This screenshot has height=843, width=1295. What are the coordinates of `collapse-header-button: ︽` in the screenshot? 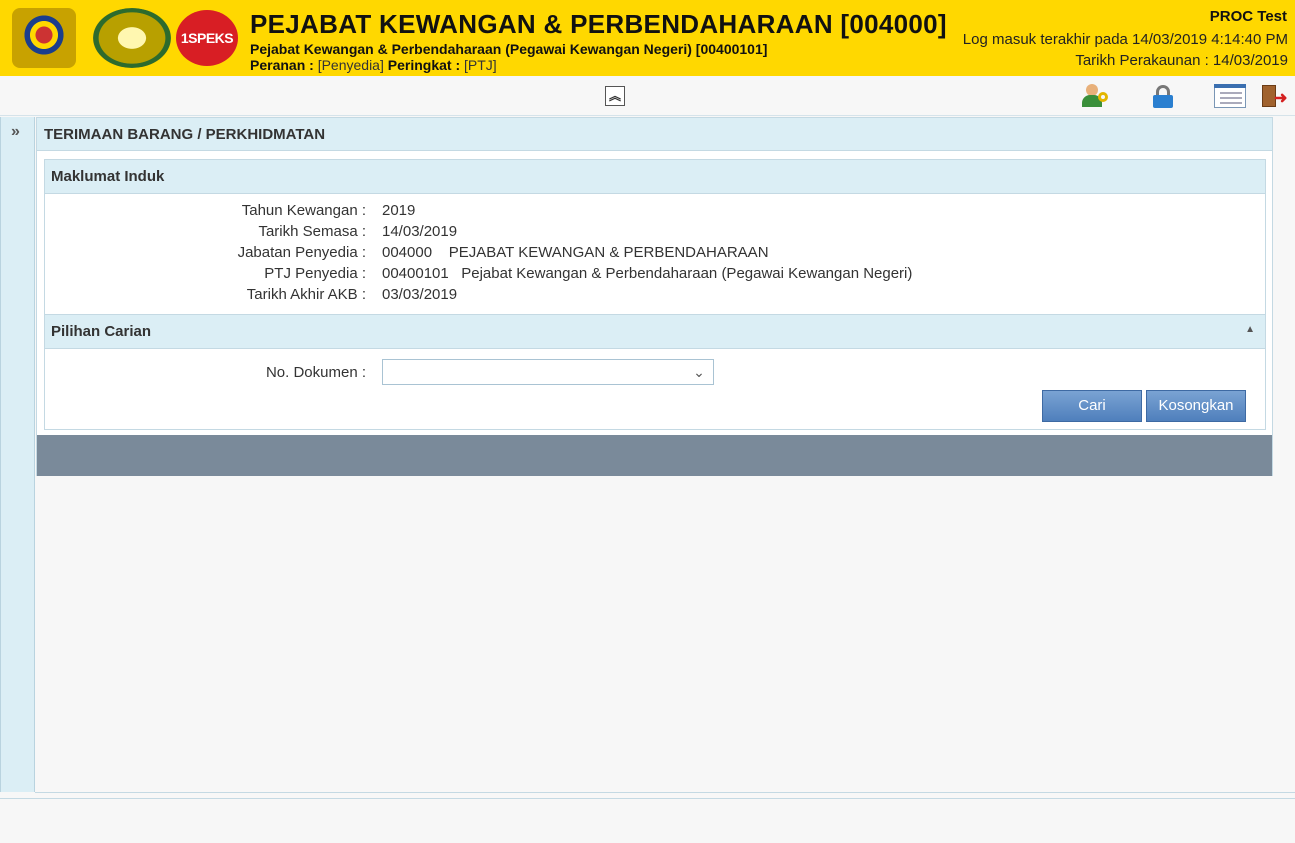 It's located at (615, 96).